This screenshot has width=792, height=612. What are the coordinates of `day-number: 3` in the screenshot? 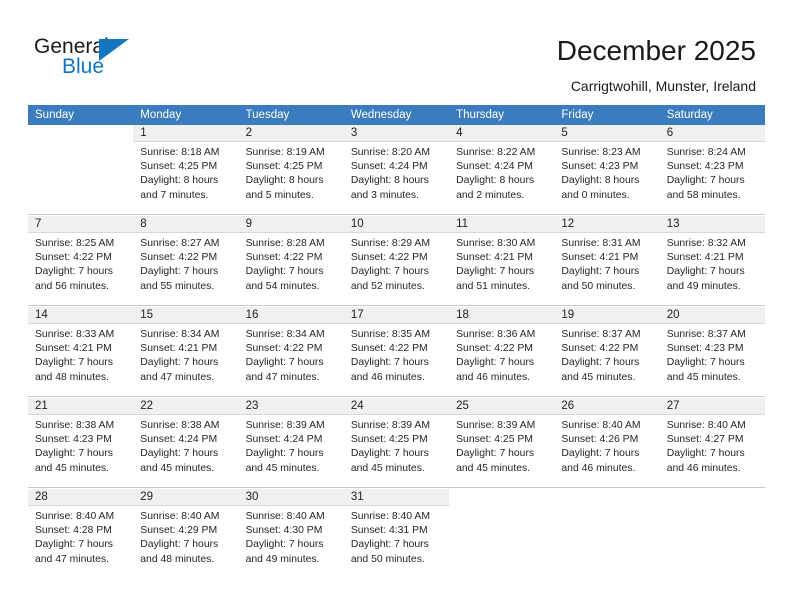 It's located at (354, 133).